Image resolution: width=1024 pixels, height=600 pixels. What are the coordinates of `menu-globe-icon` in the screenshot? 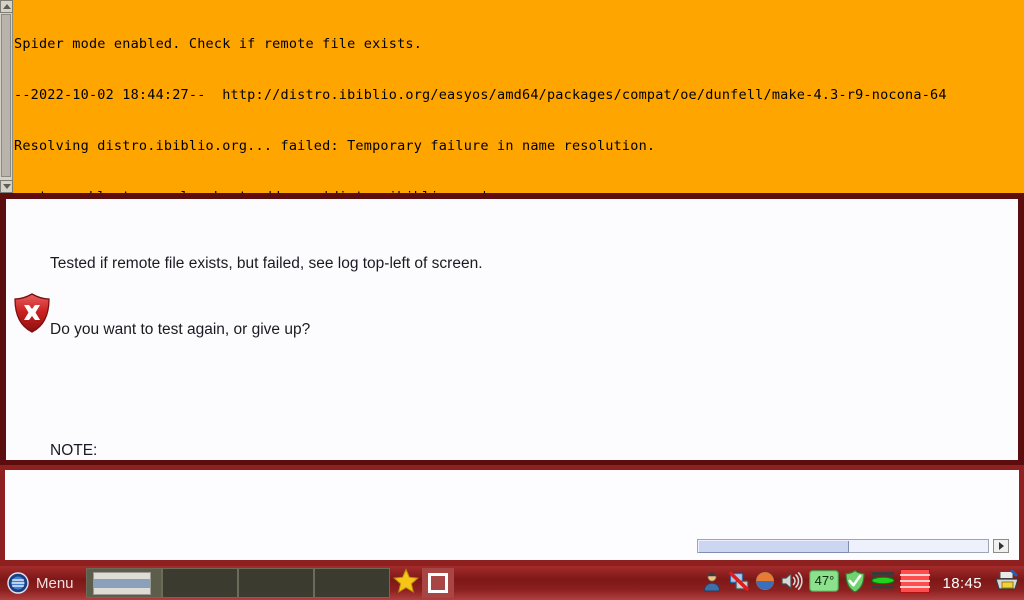 It's located at (18, 583).